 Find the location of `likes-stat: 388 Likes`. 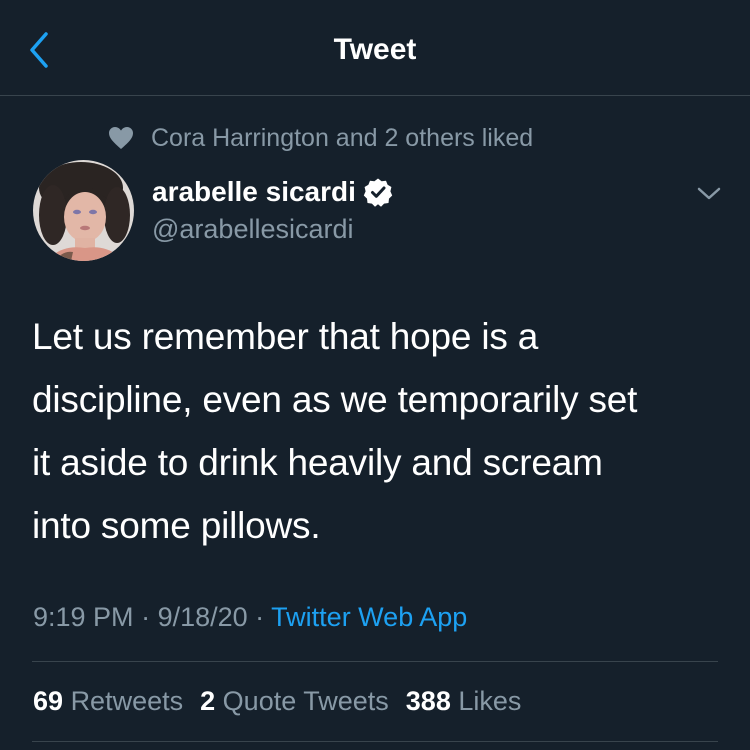

likes-stat: 388 Likes is located at coordinates (464, 701).